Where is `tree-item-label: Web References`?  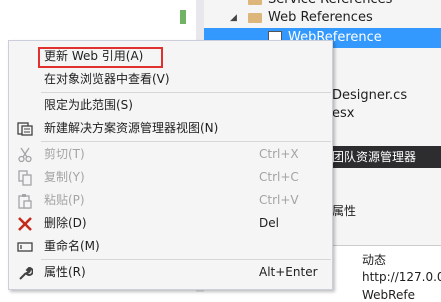
tree-item-label: Web References is located at coordinates (320, 17).